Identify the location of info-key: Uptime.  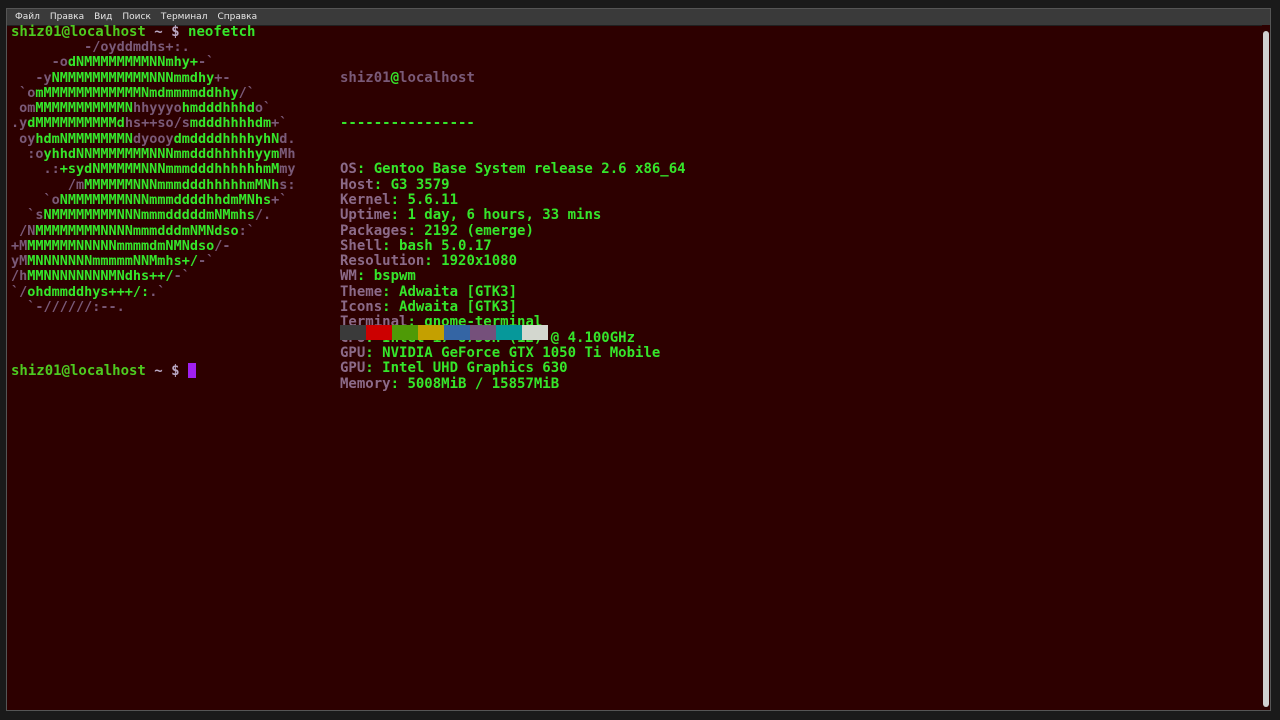
(365, 215).